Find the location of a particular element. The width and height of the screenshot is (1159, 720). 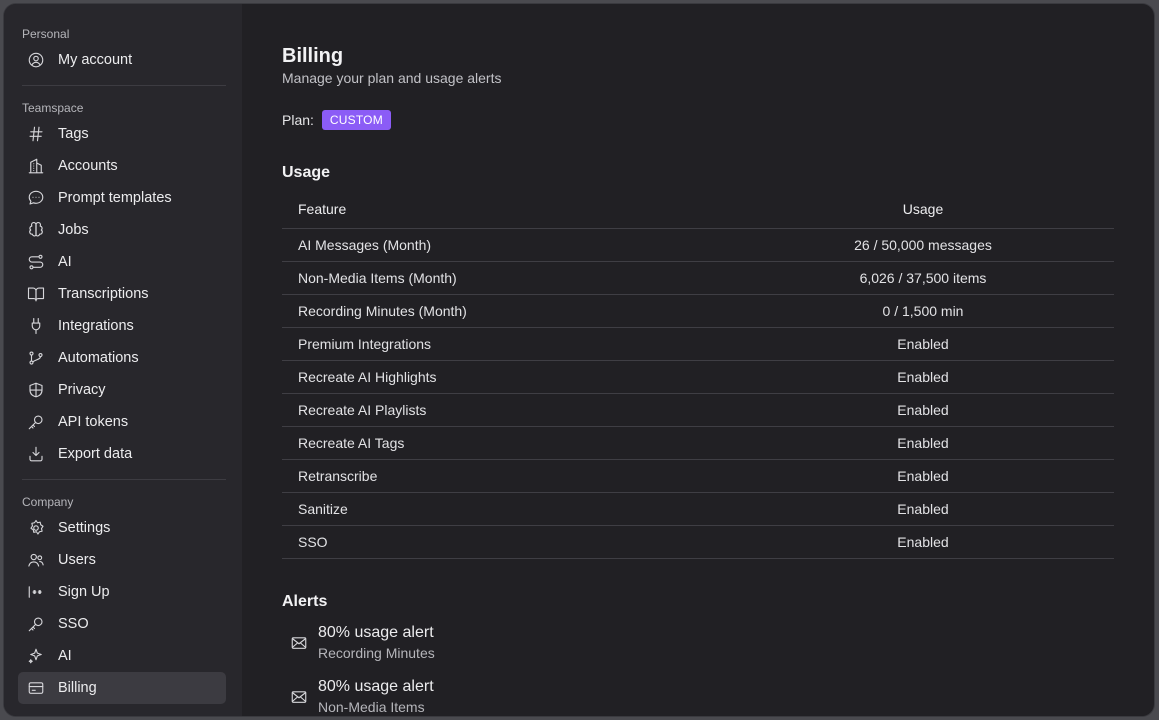

sidebar-item-tags: Tags is located at coordinates (122, 134).